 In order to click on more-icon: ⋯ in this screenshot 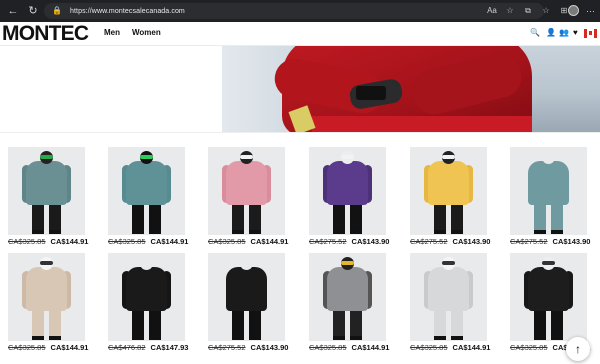, I will do `click(590, 11)`.